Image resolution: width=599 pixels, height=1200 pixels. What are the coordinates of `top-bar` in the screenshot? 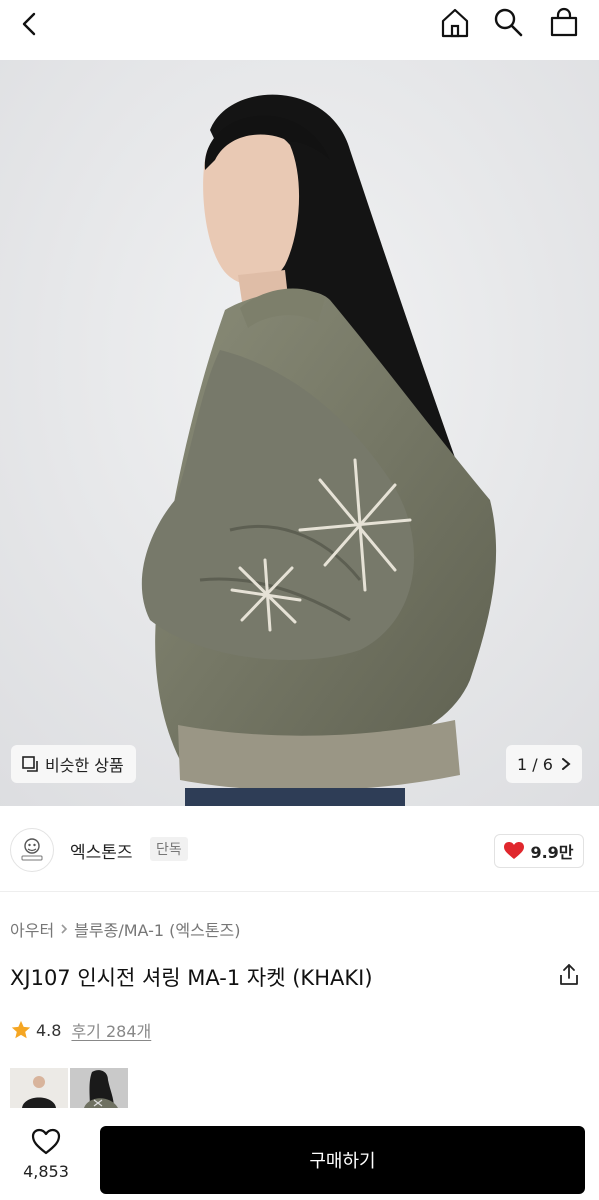 It's located at (299, 30).